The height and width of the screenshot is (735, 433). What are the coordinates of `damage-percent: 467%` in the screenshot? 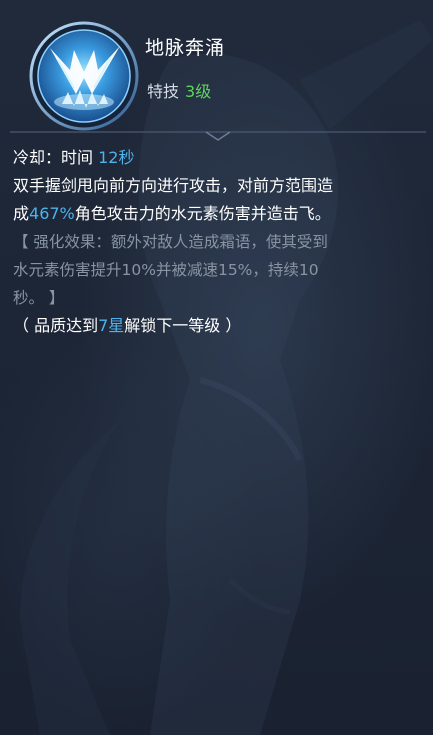 It's located at (52, 213).